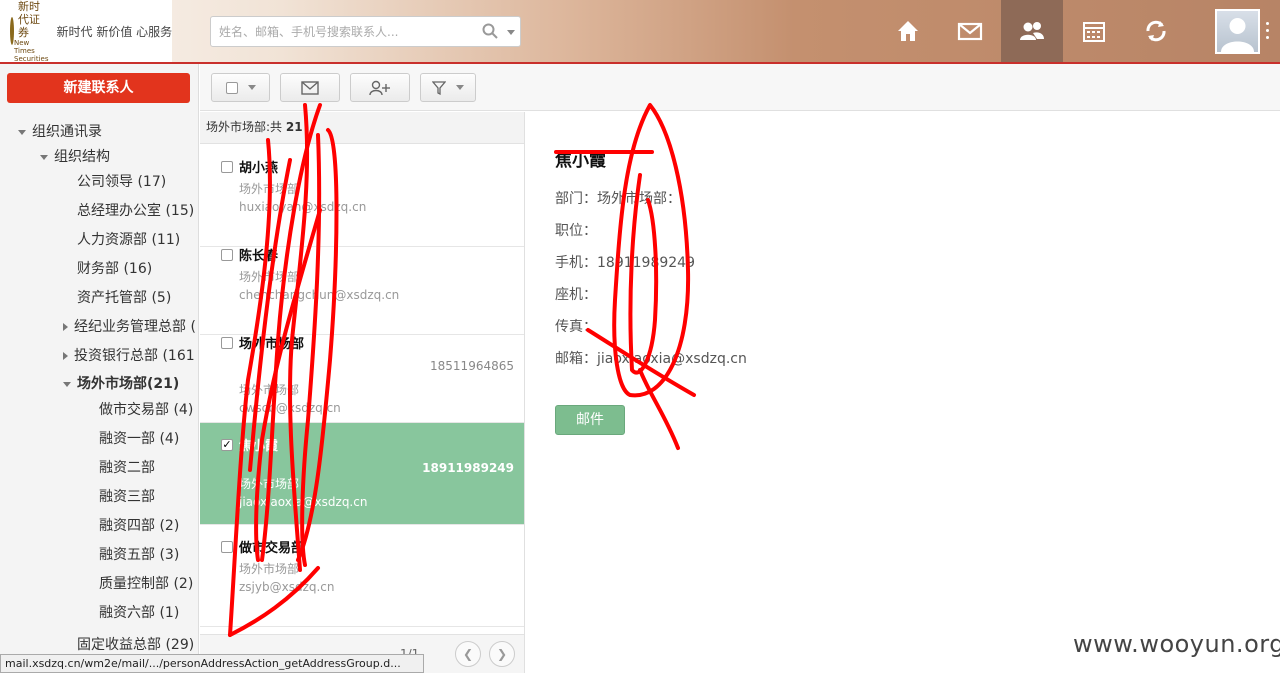 Image resolution: width=1280 pixels, height=673 pixels. What do you see at coordinates (640, 32) in the screenshot?
I see `top-header: 新时代证券 New Times Securities 新时代 新价值 心服务` at bounding box center [640, 32].